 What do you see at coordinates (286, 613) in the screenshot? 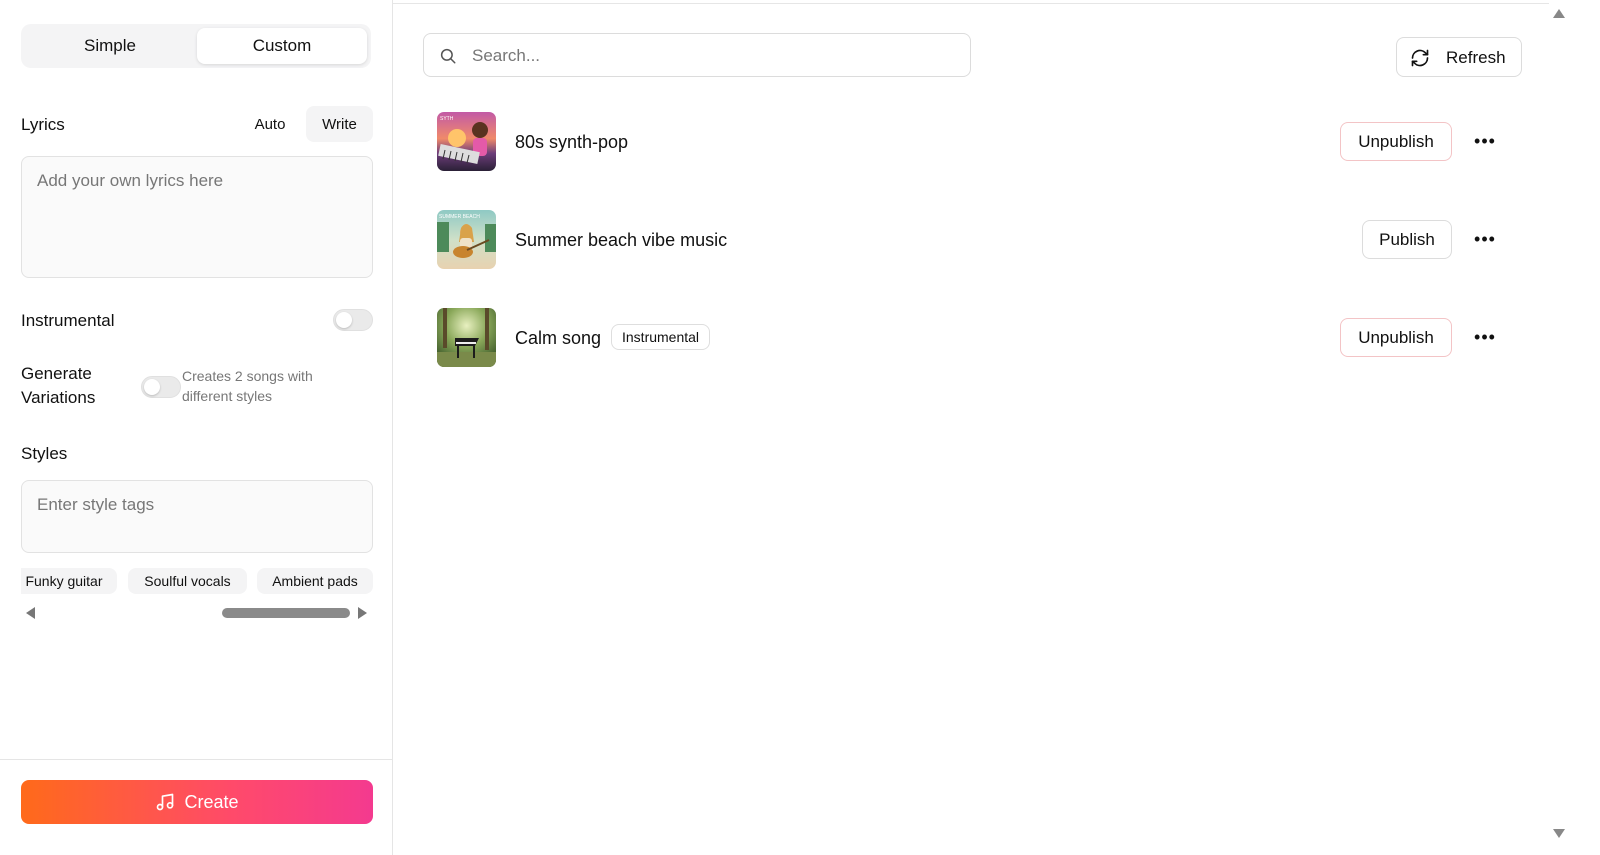
I see `scrollbar-thumb` at bounding box center [286, 613].